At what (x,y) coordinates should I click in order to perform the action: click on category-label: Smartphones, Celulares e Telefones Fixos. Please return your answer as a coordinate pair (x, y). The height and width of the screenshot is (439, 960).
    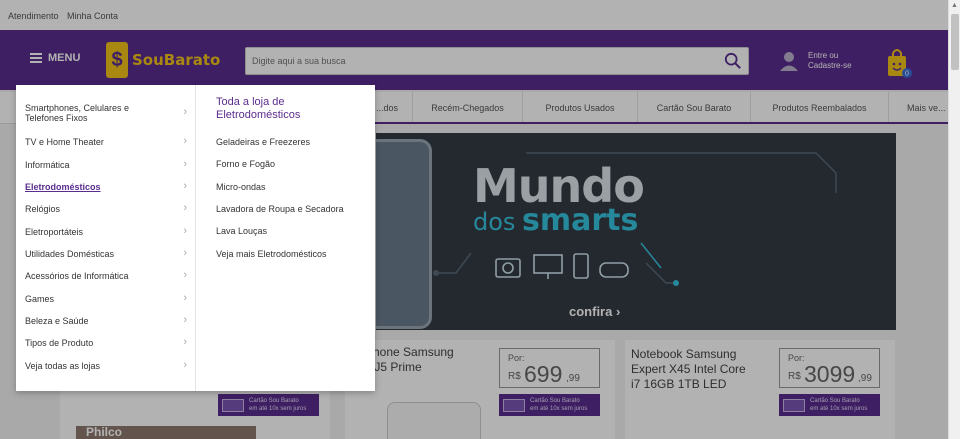
    Looking at the image, I should click on (77, 113).